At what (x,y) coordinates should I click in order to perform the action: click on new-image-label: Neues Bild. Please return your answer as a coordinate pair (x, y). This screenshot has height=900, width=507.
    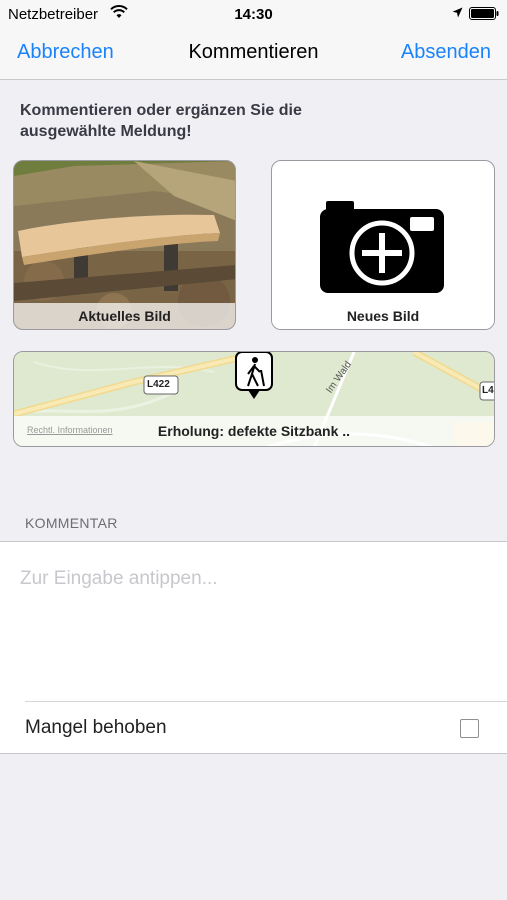
    Looking at the image, I should click on (383, 316).